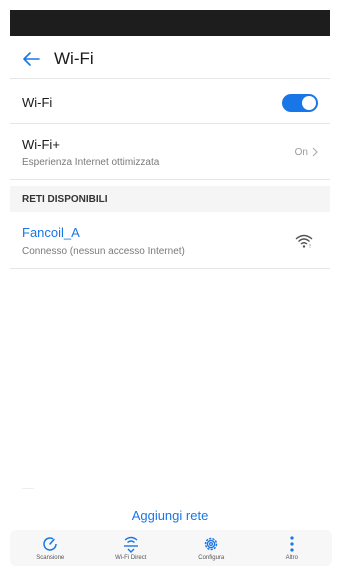 This screenshot has width=344, height=570. What do you see at coordinates (292, 544) in the screenshot?
I see `more-vertical-icon` at bounding box center [292, 544].